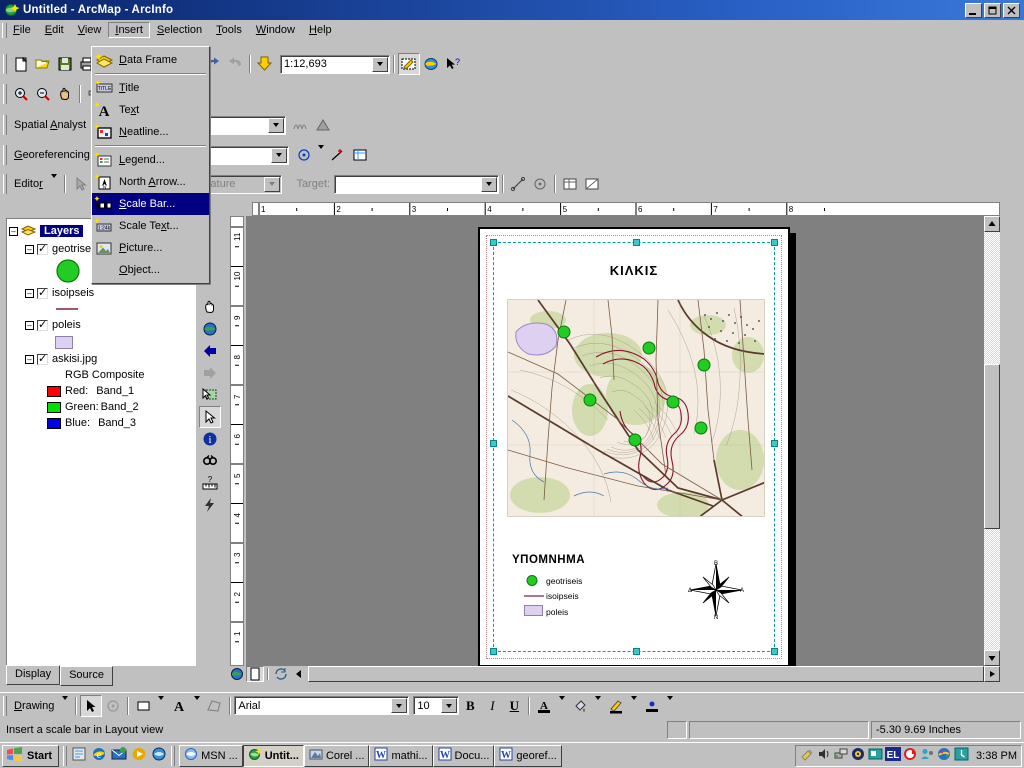 The width and height of the screenshot is (1024, 768). What do you see at coordinates (86, 676) in the screenshot?
I see `toc-tab-source: Source` at bounding box center [86, 676].